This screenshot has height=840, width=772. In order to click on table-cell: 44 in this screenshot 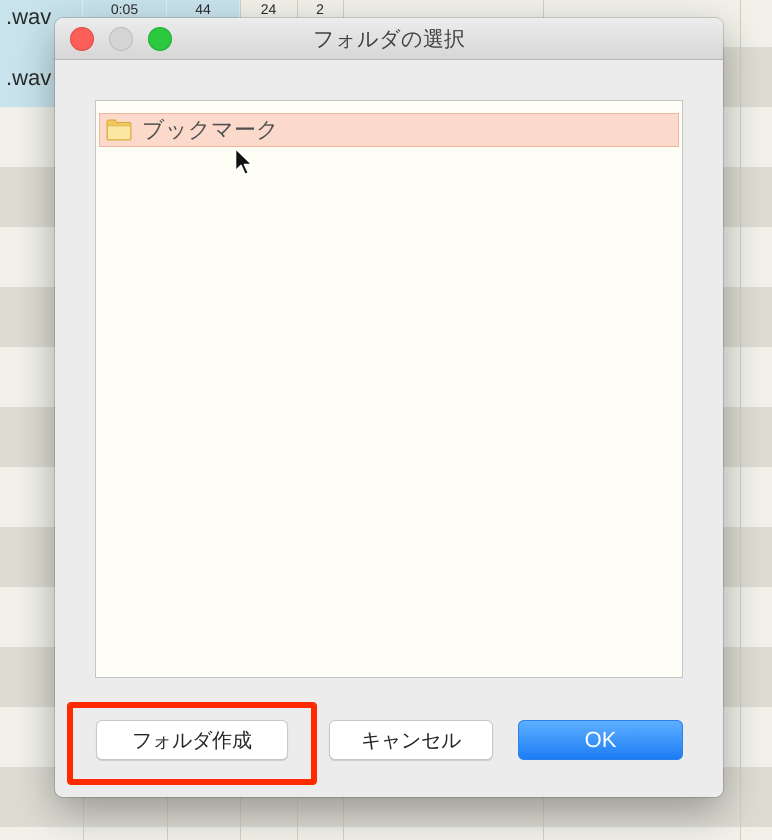, I will do `click(203, 9)`.